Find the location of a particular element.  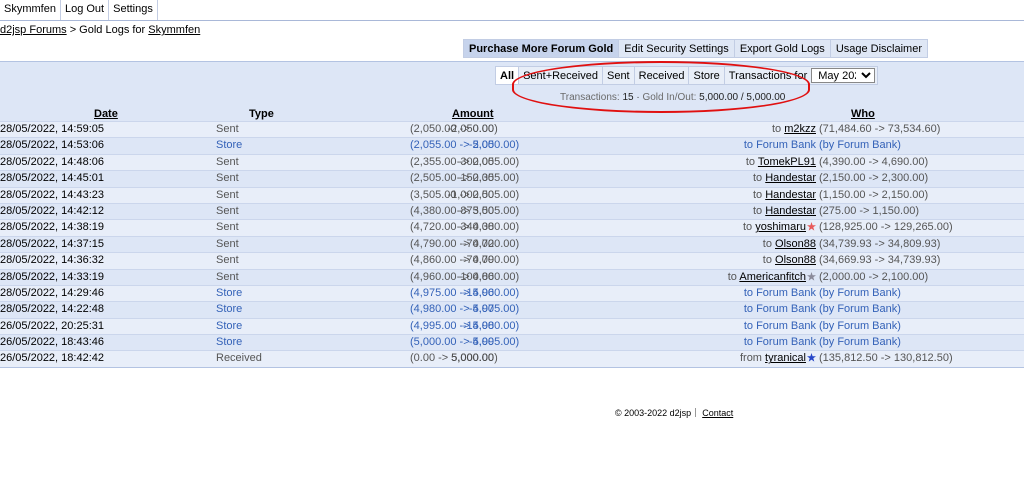

row-date: 28/05/2022, 14:43:23 is located at coordinates (52, 194).